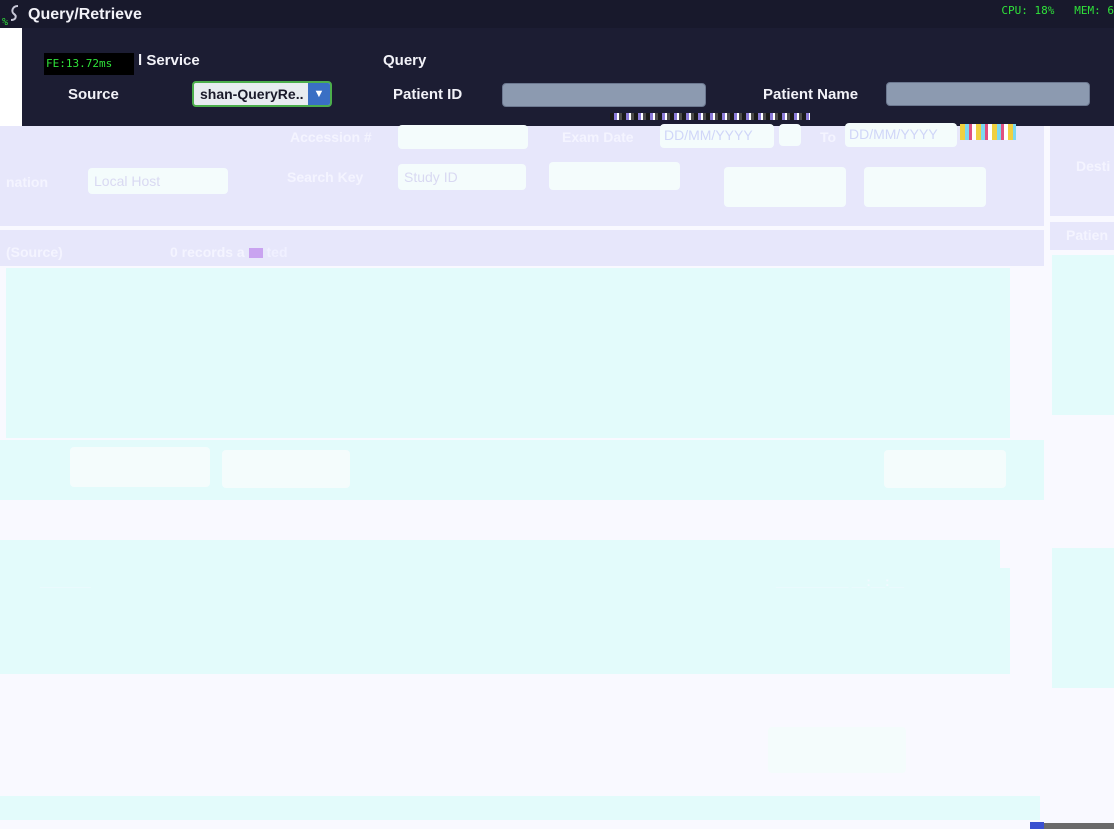 The width and height of the screenshot is (1114, 829). What do you see at coordinates (463, 137) in the screenshot?
I see `accession-input` at bounding box center [463, 137].